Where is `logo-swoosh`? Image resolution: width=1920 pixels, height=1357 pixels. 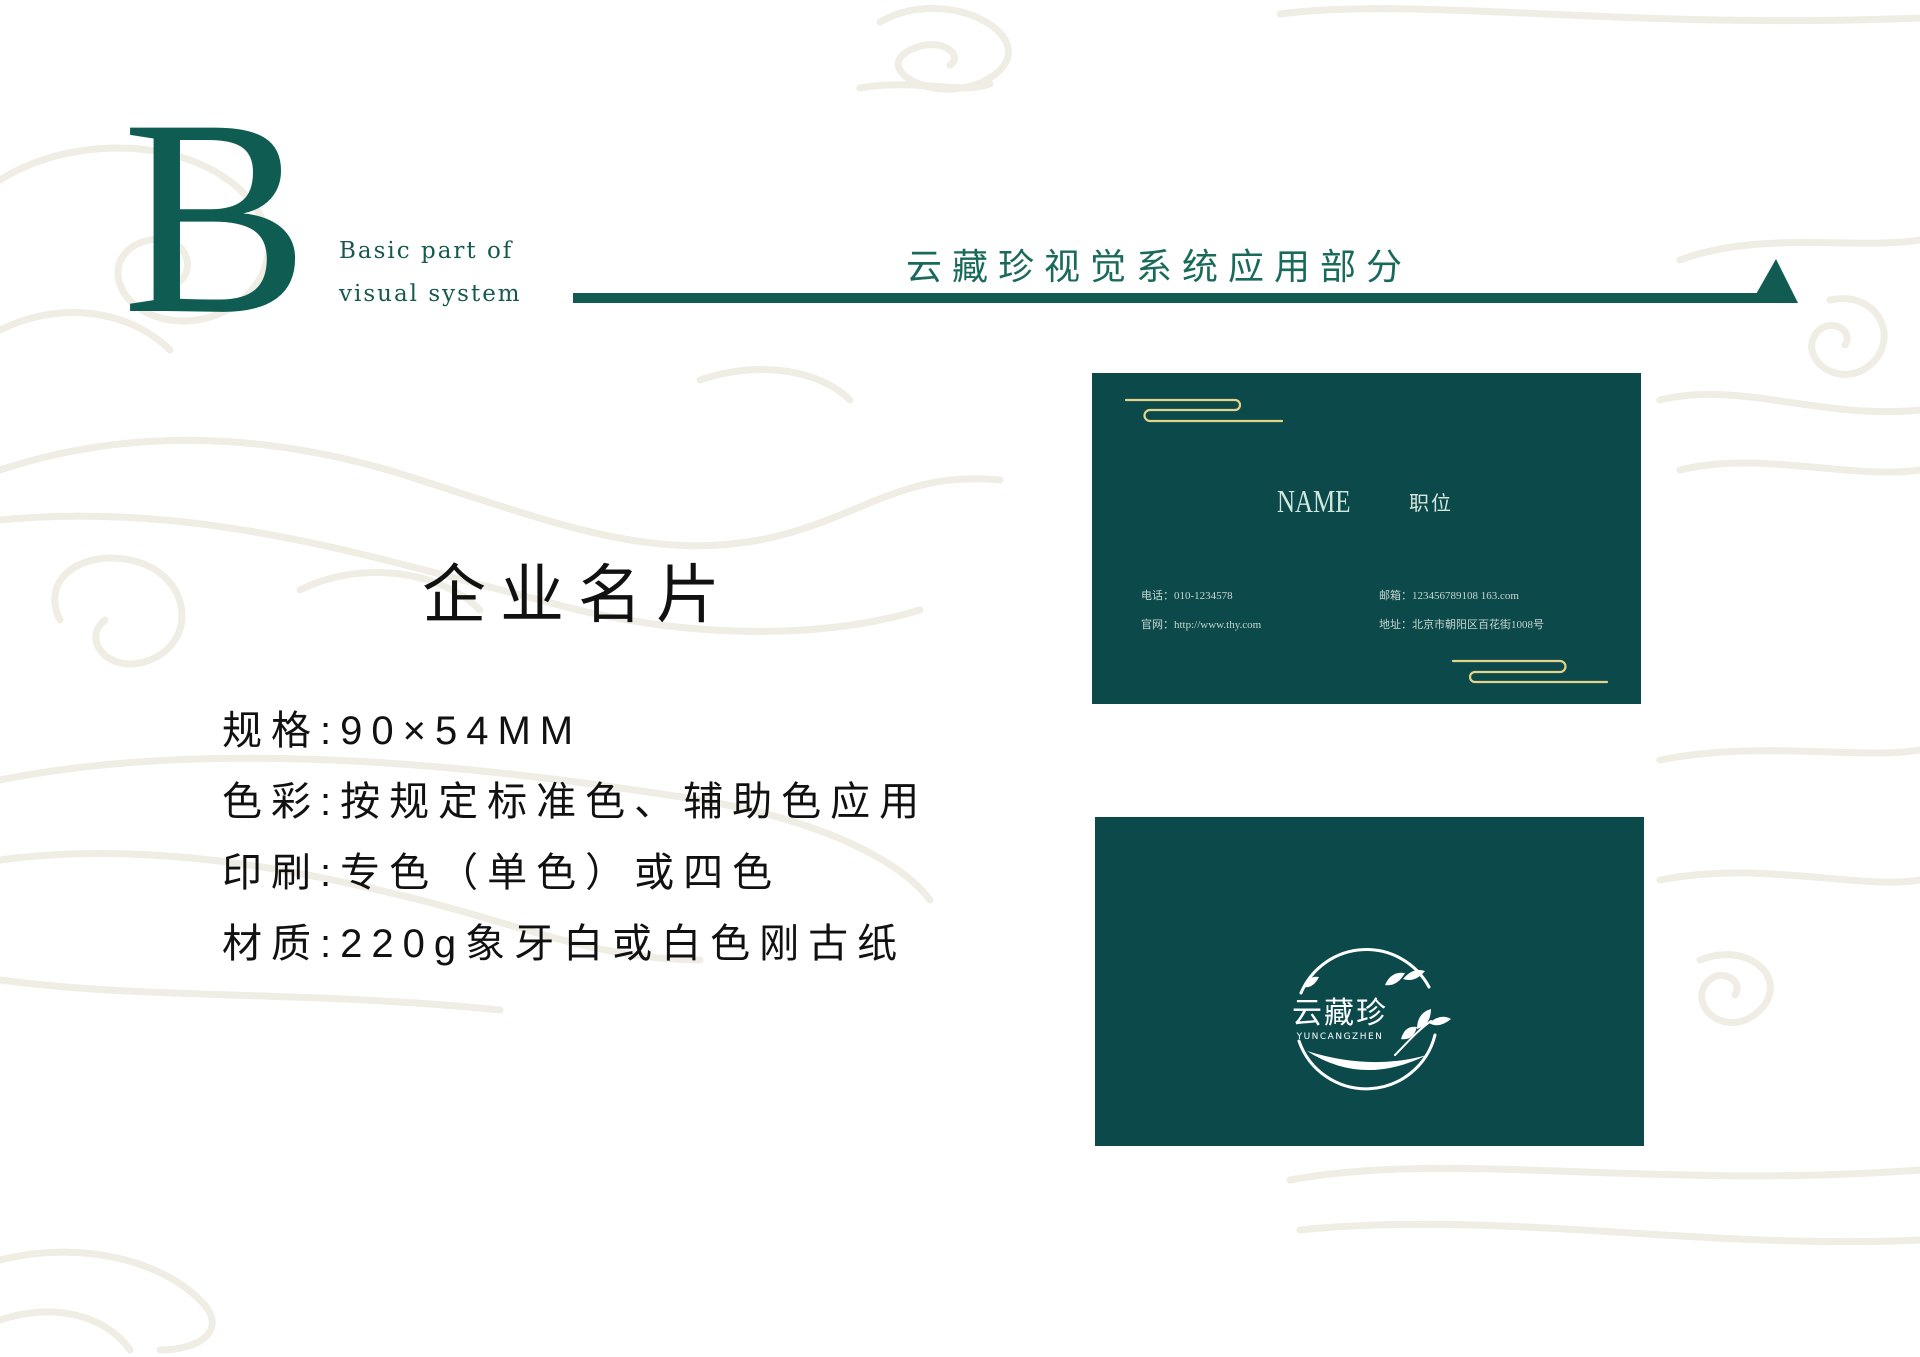
logo-swoosh is located at coordinates (1367, 1061).